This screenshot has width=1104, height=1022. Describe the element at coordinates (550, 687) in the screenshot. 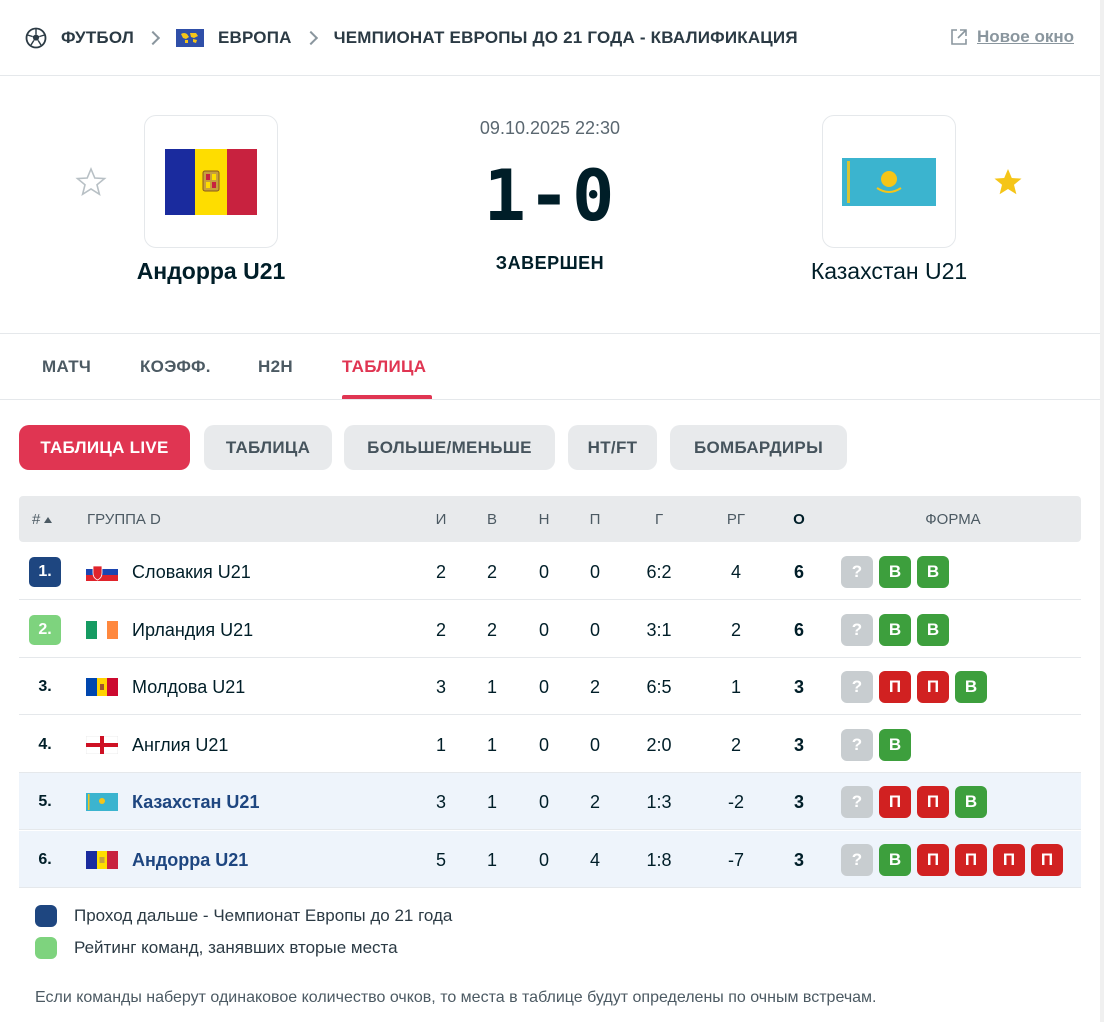

I see `table-row: 3. Молдова U21 3 1 0 2 6:5 1 3? П П В` at that location.